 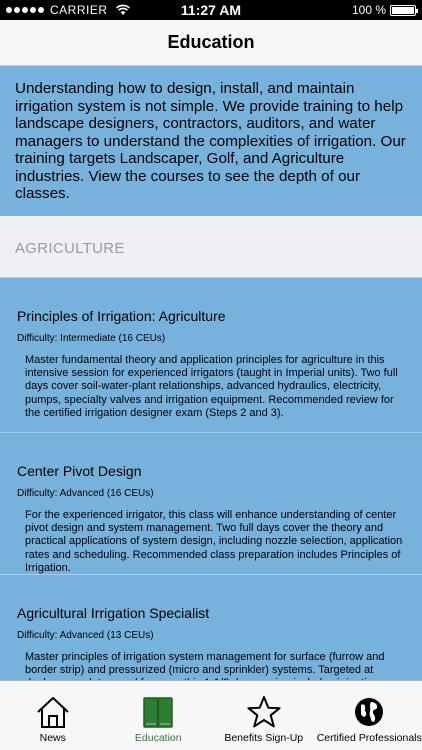 What do you see at coordinates (53, 712) in the screenshot?
I see `house-icon` at bounding box center [53, 712].